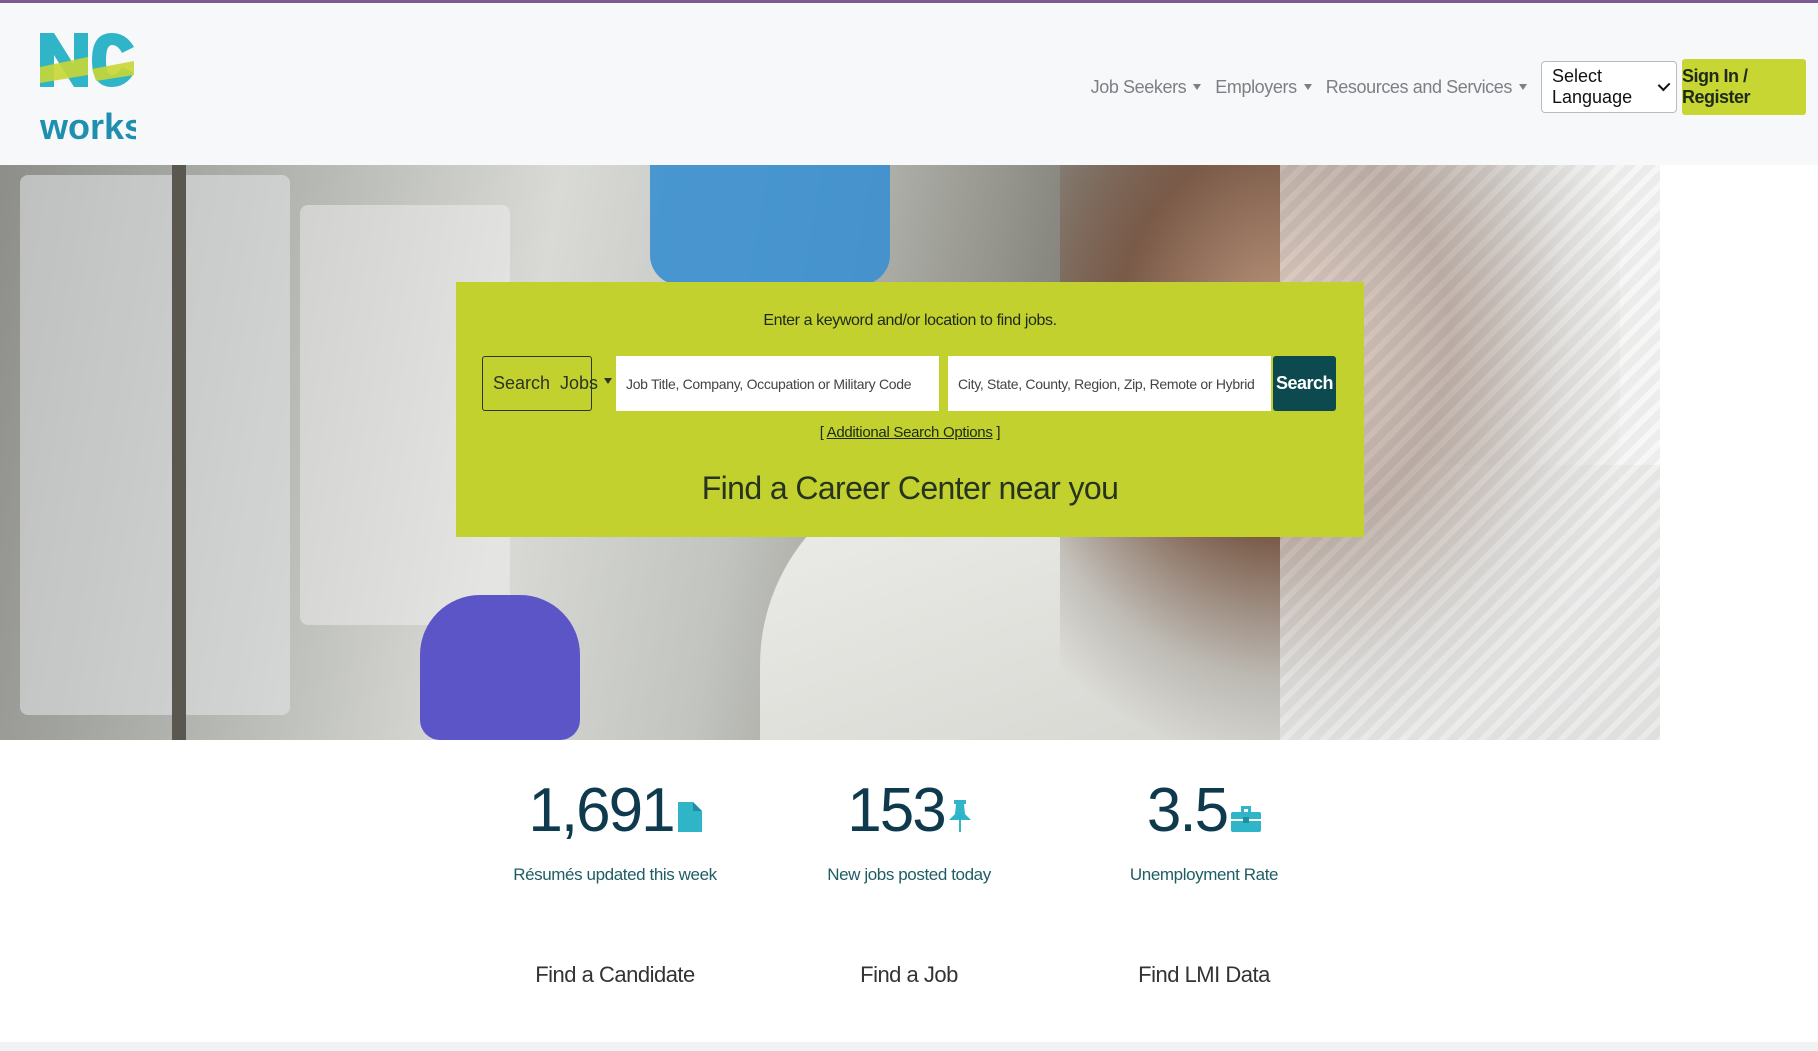  Describe the element at coordinates (896, 810) in the screenshot. I see `stat-new-jobs-value: 153` at that location.